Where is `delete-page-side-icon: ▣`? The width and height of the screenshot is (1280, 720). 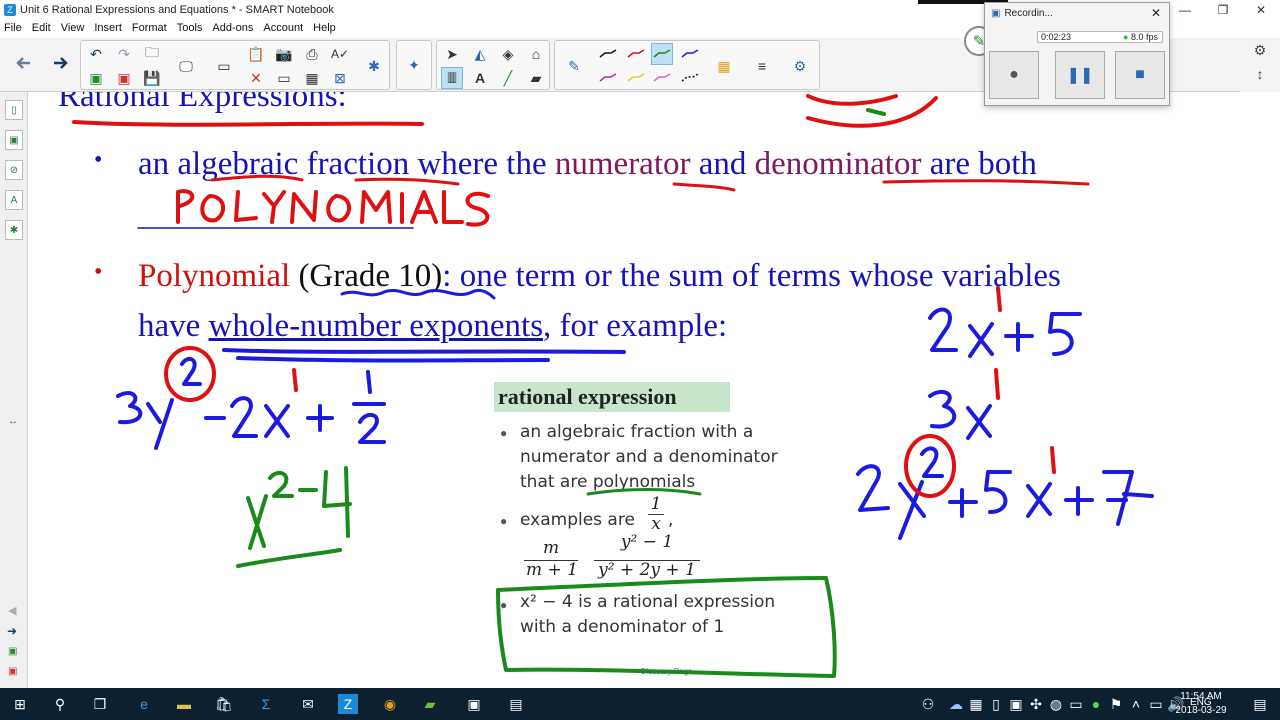
delete-page-side-icon: ▣ is located at coordinates (12, 671).